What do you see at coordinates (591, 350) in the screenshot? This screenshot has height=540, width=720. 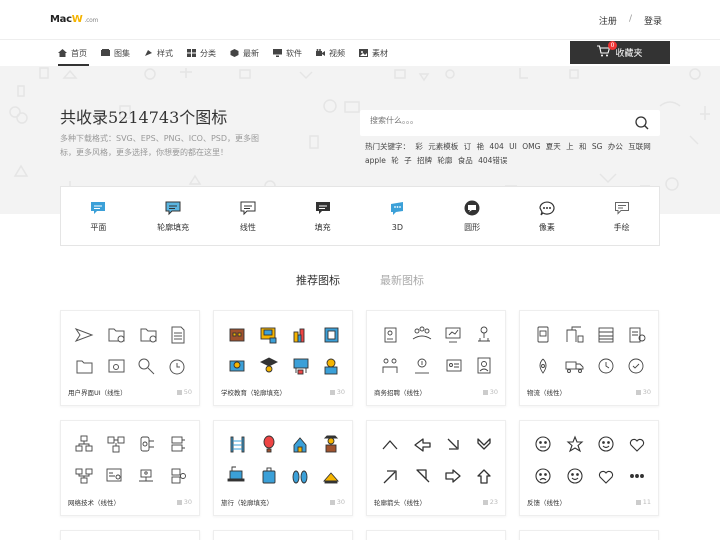 I see `logistics-icons-preview` at bounding box center [591, 350].